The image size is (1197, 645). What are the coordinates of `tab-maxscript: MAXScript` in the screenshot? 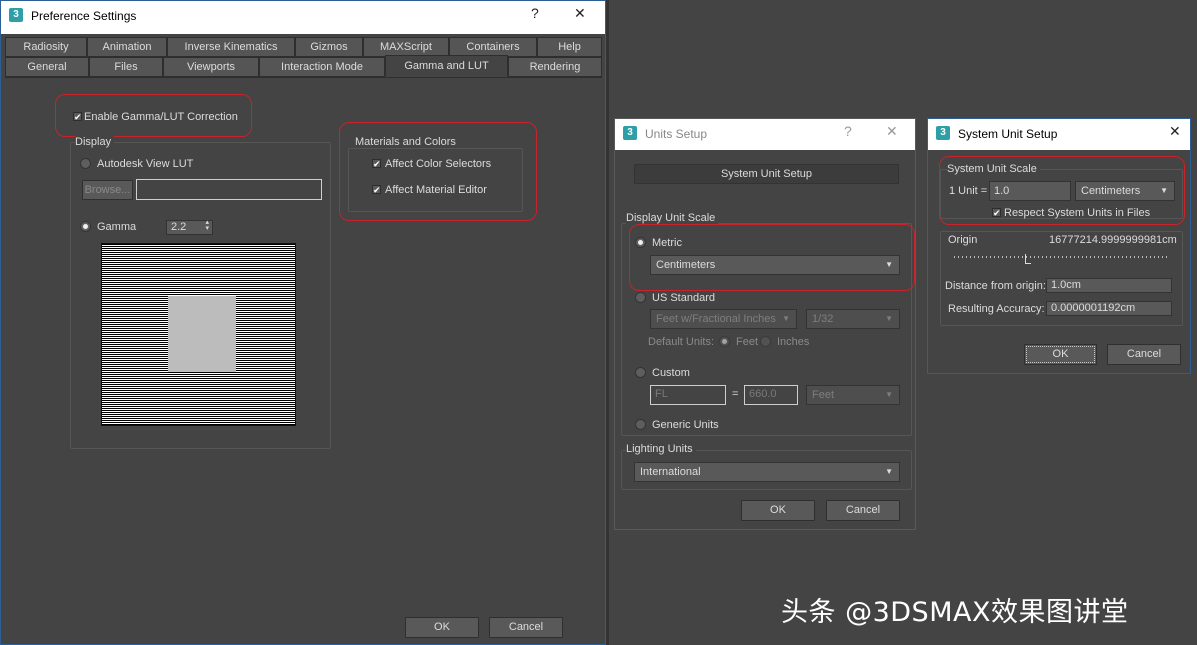 It's located at (406, 47).